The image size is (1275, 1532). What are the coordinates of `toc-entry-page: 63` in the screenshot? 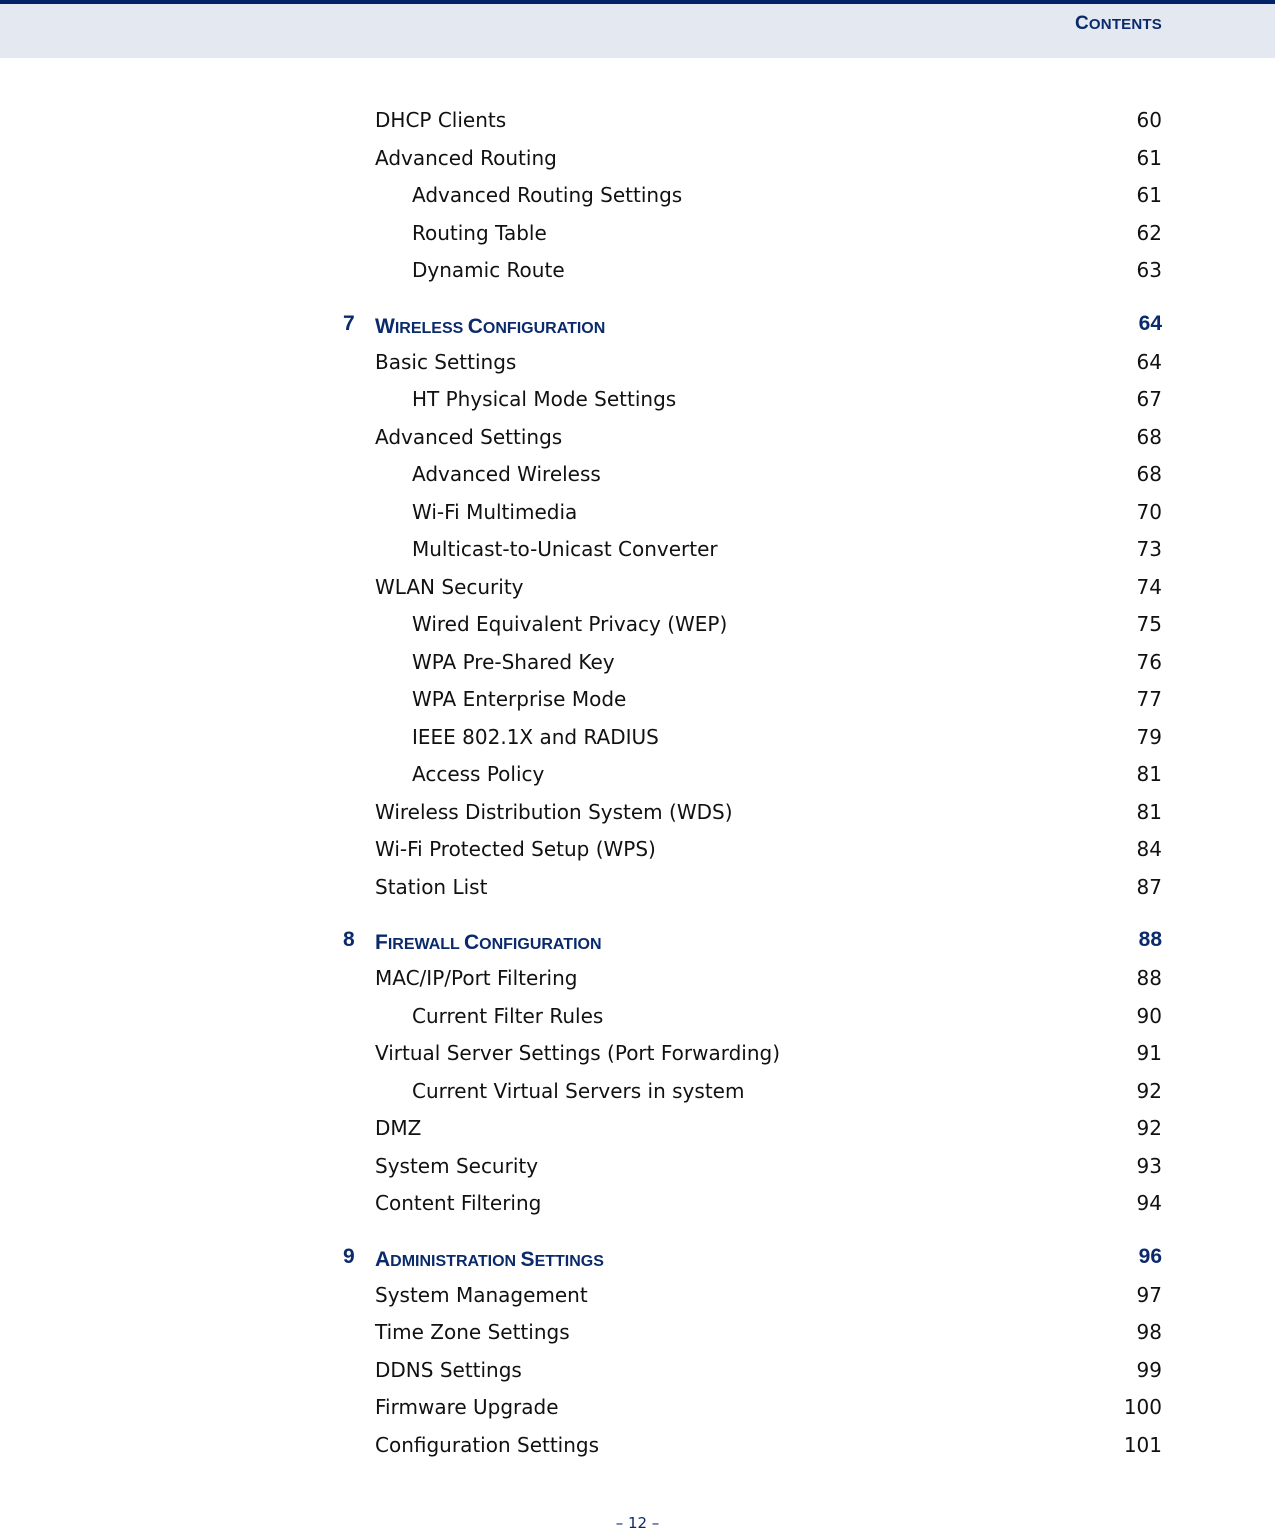 It's located at (1149, 270).